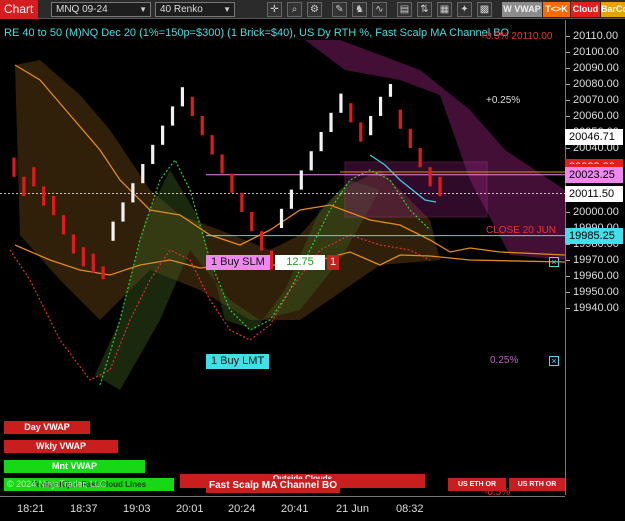 This screenshot has height=521, width=625. Describe the element at coordinates (379, 9) in the screenshot. I see `indicator-icon: ∿` at that location.